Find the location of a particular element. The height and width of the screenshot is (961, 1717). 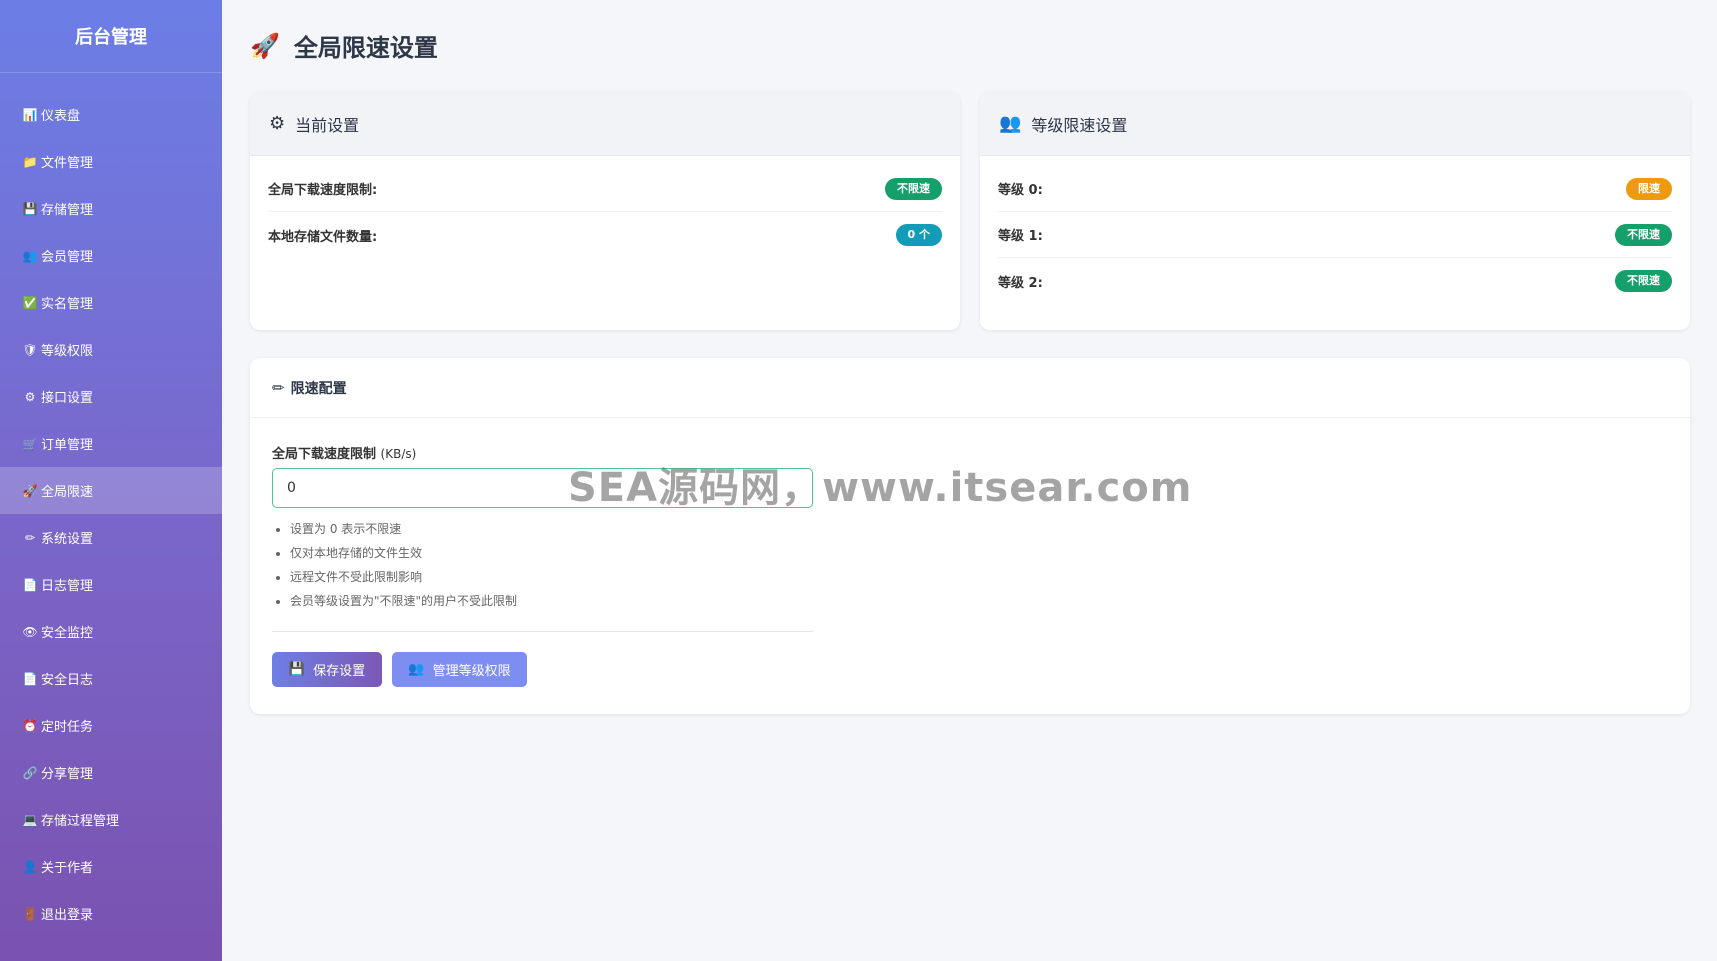

sidebar-item-realname: ✅ 实名管理 is located at coordinates (111, 302).